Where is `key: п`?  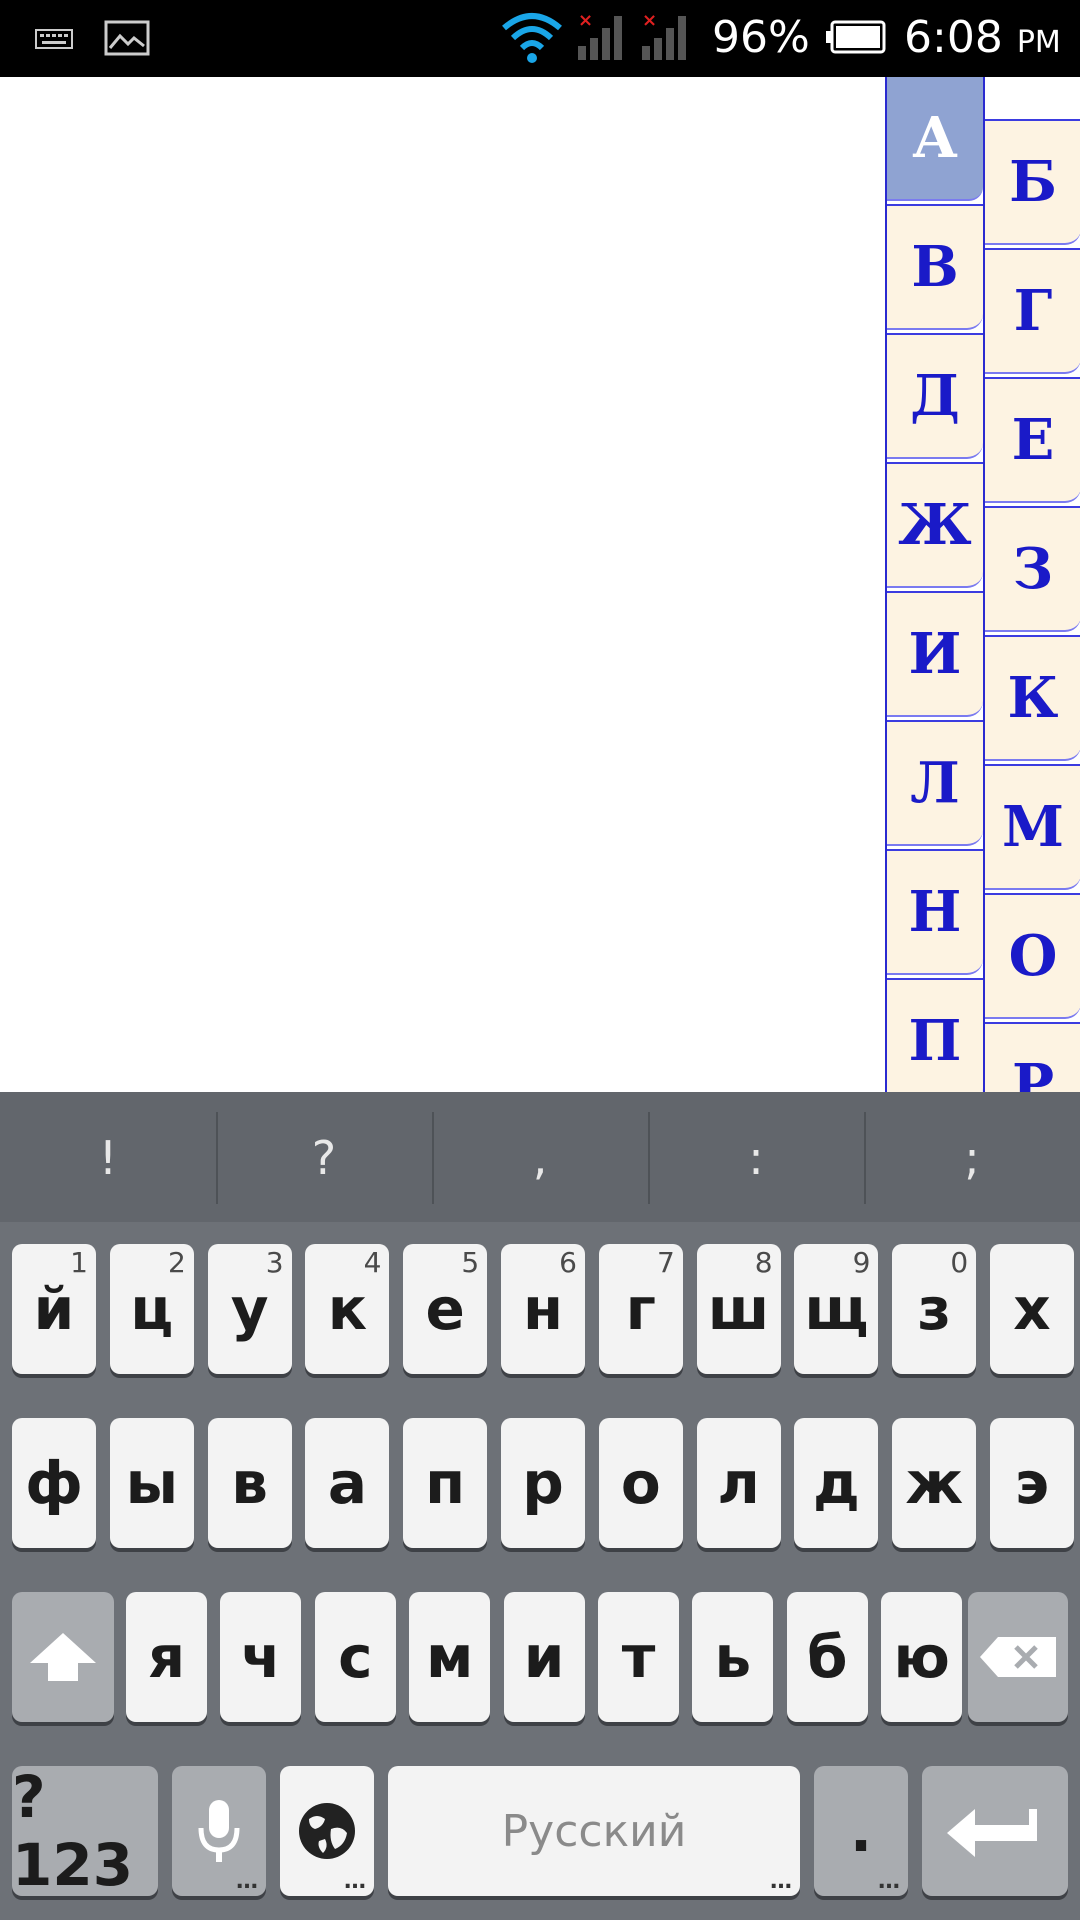 key: п is located at coordinates (445, 1483).